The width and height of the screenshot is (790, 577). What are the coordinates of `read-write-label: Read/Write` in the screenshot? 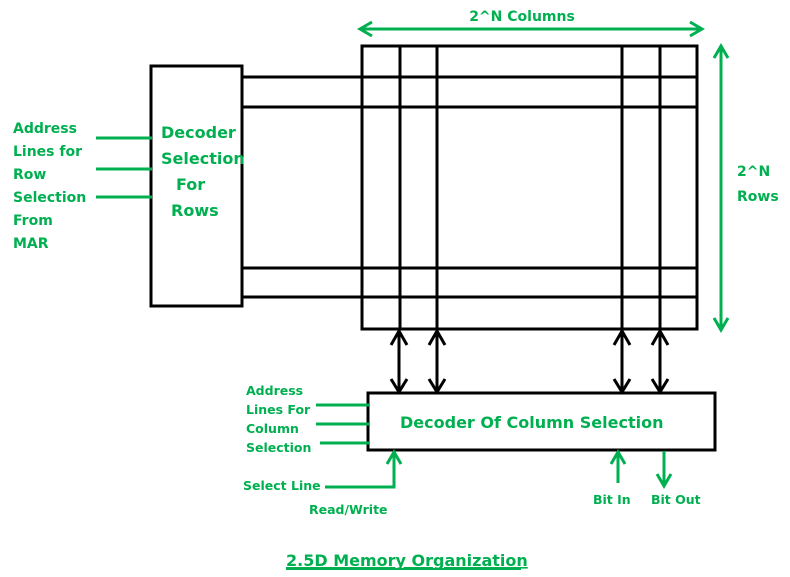 It's located at (348, 509).